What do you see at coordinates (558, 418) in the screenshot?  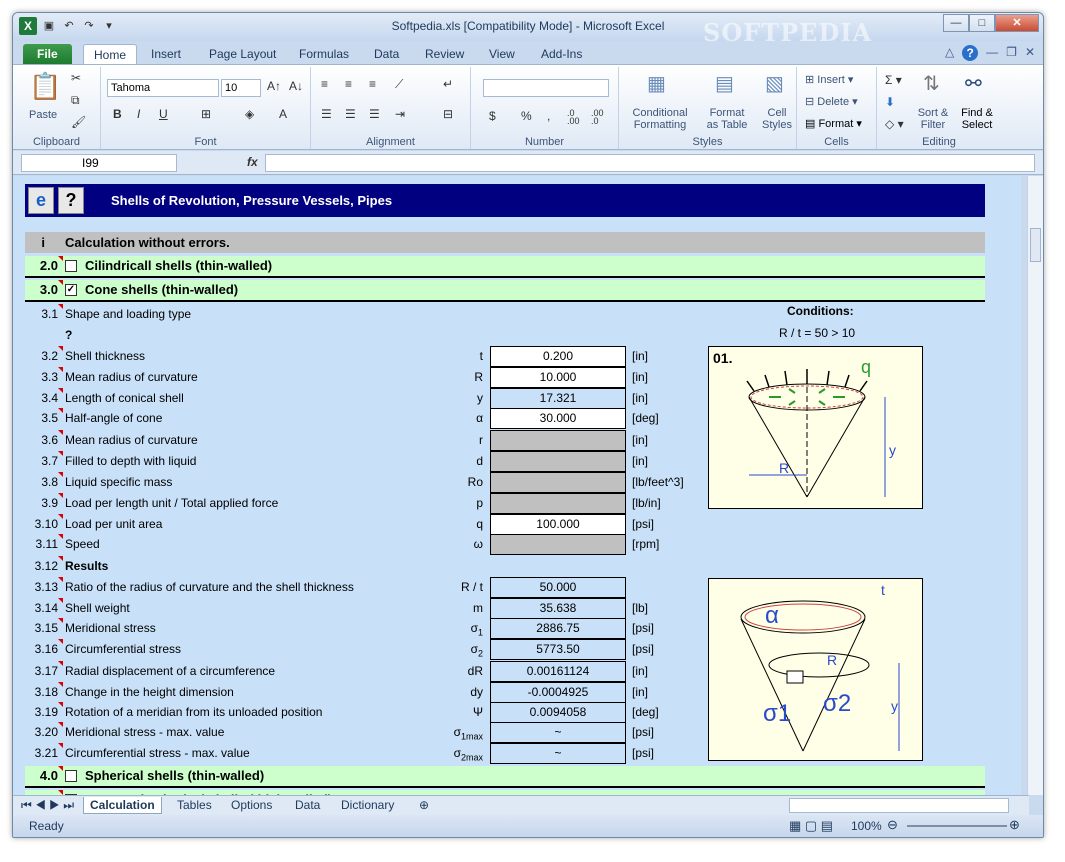 I see `value-cell: 30.000` at bounding box center [558, 418].